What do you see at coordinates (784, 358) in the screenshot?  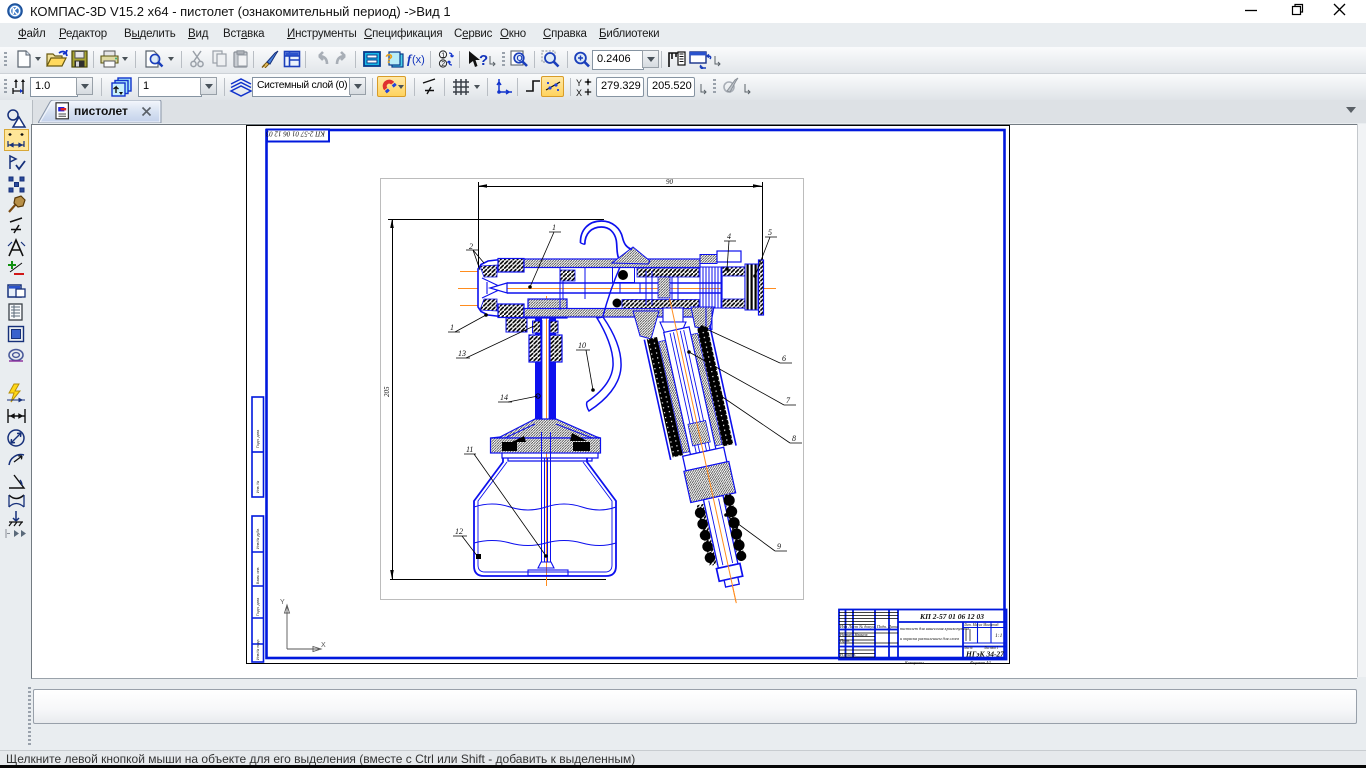 I see `svg-text: 6` at bounding box center [784, 358].